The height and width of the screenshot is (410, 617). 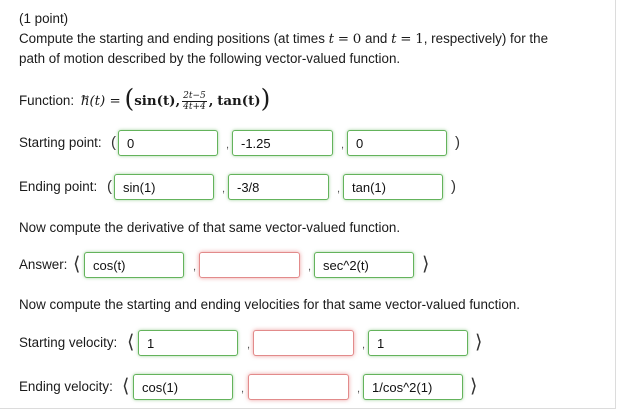 What do you see at coordinates (265, 99) in the screenshot?
I see `function-close-paren: )` at bounding box center [265, 99].